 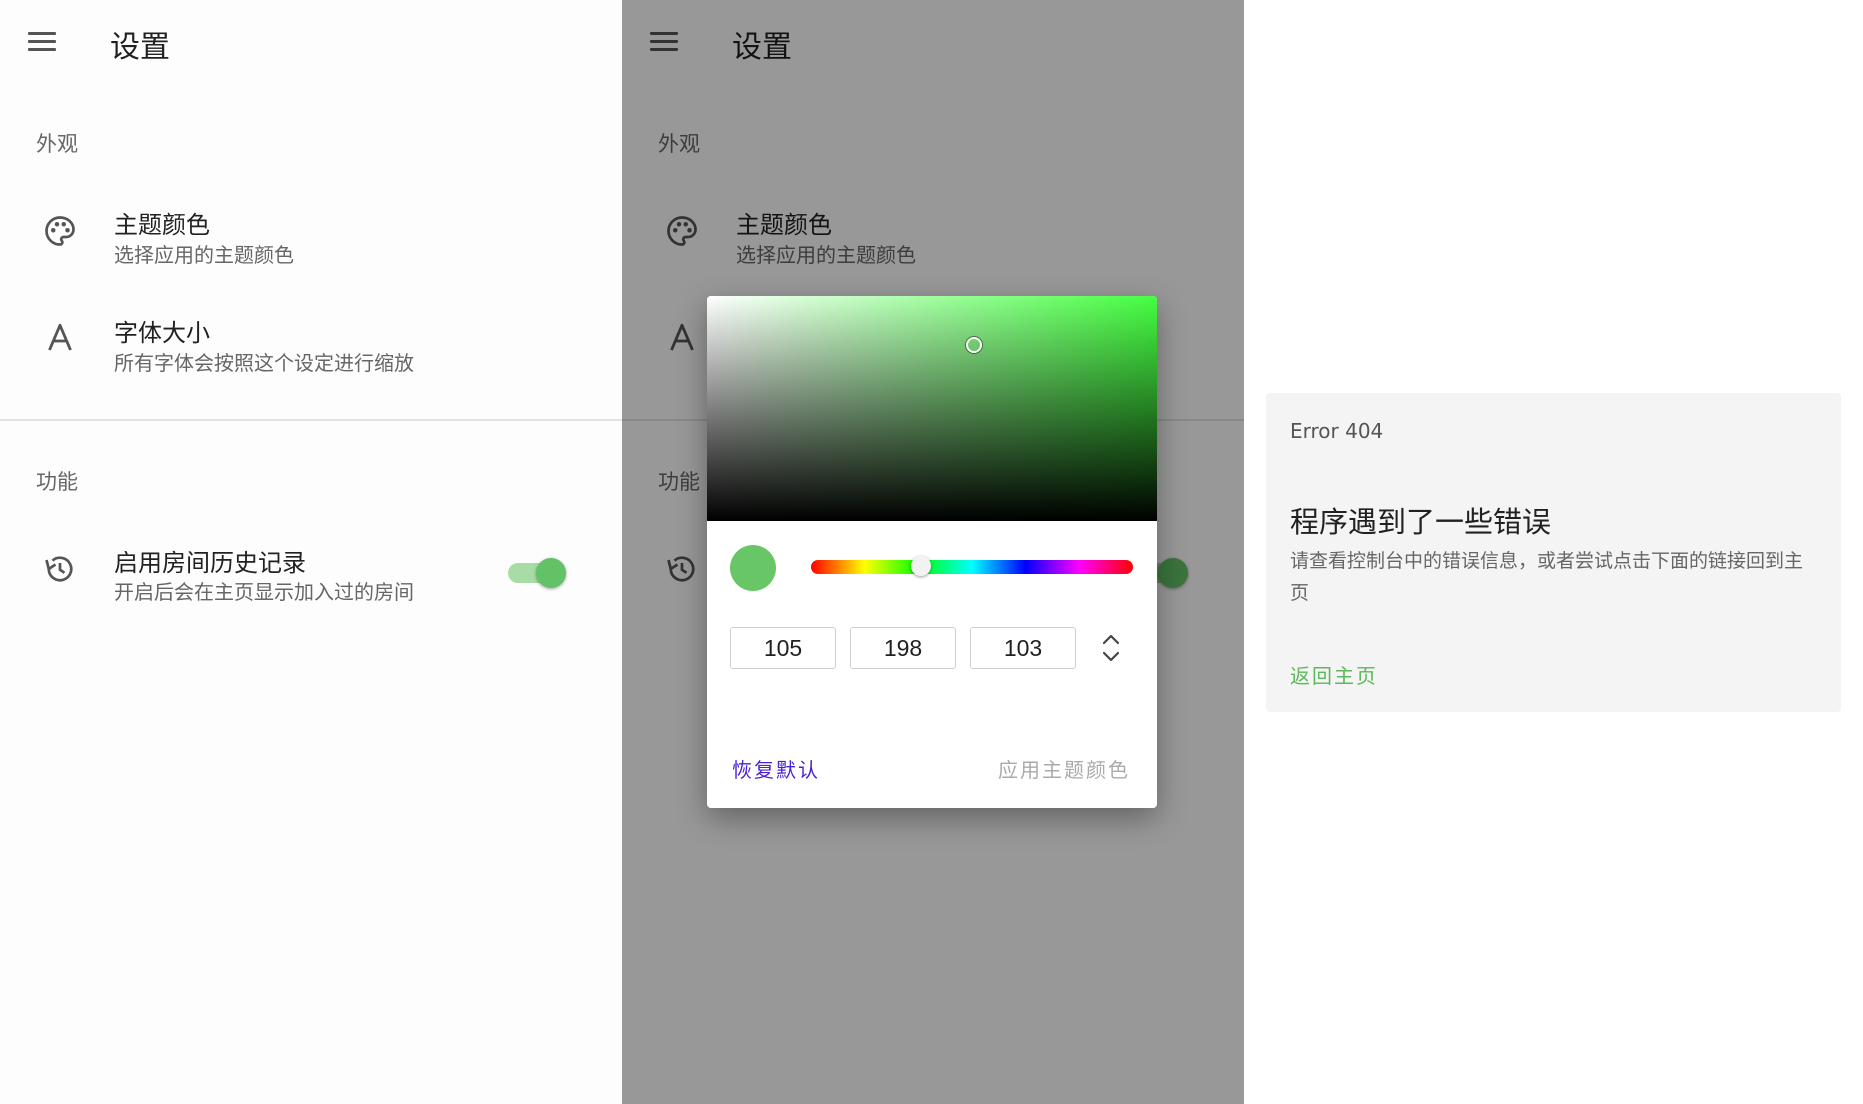 What do you see at coordinates (974, 345) in the screenshot?
I see `saturation-value-handle` at bounding box center [974, 345].